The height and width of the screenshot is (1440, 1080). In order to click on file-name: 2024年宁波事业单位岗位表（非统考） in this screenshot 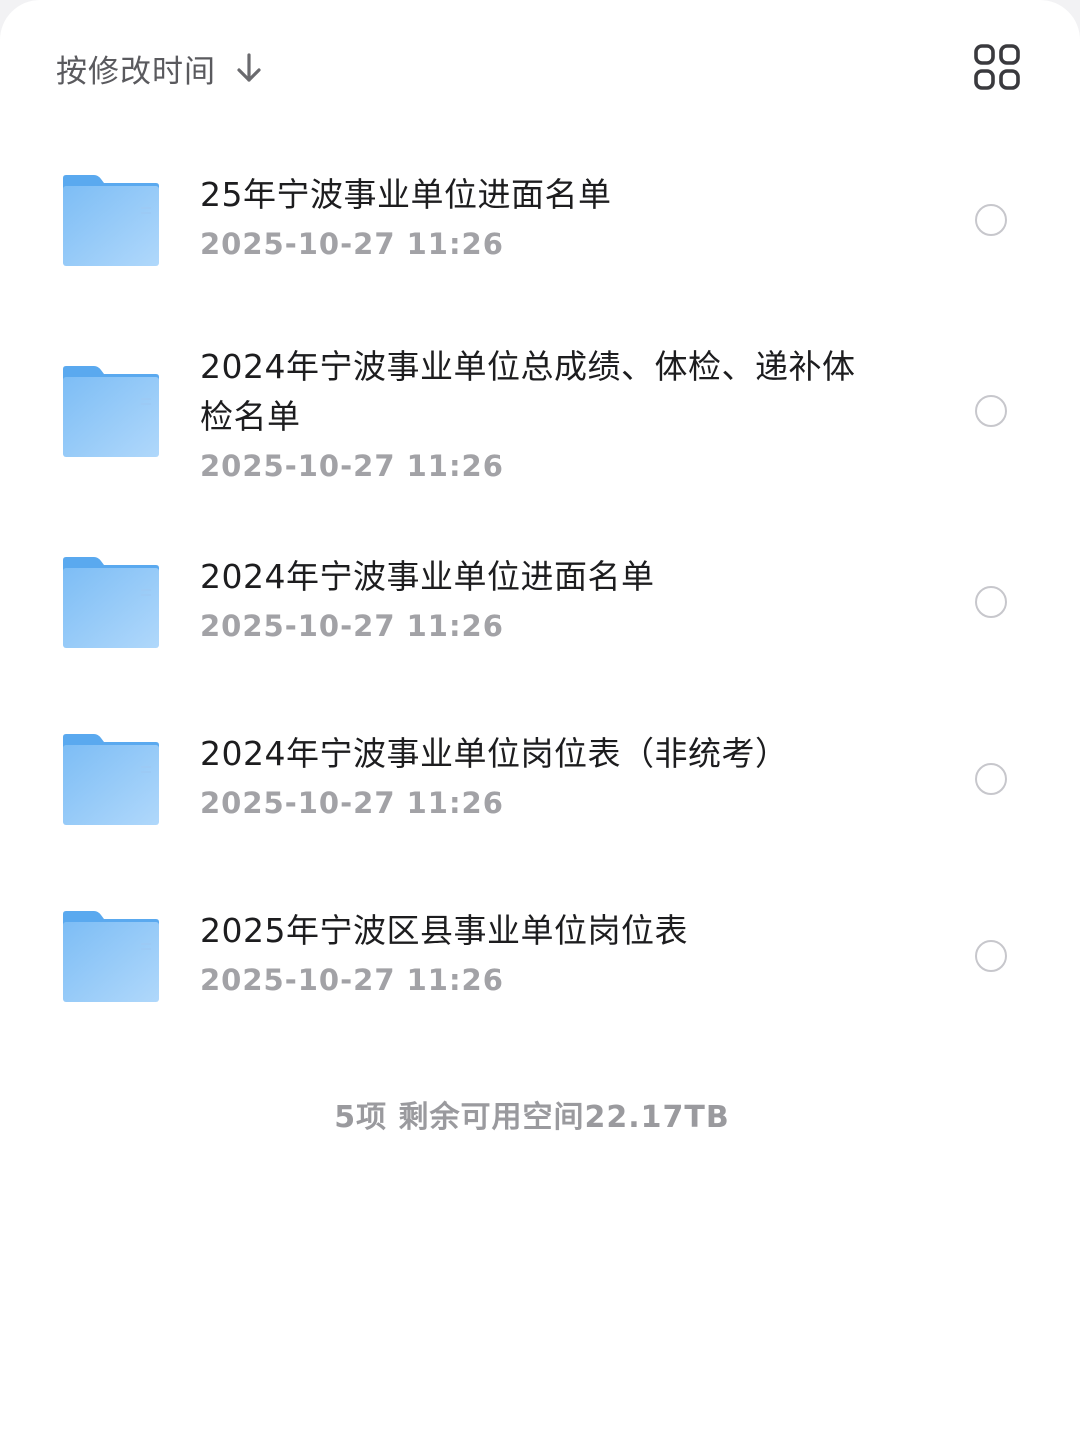, I will do `click(494, 753)`.